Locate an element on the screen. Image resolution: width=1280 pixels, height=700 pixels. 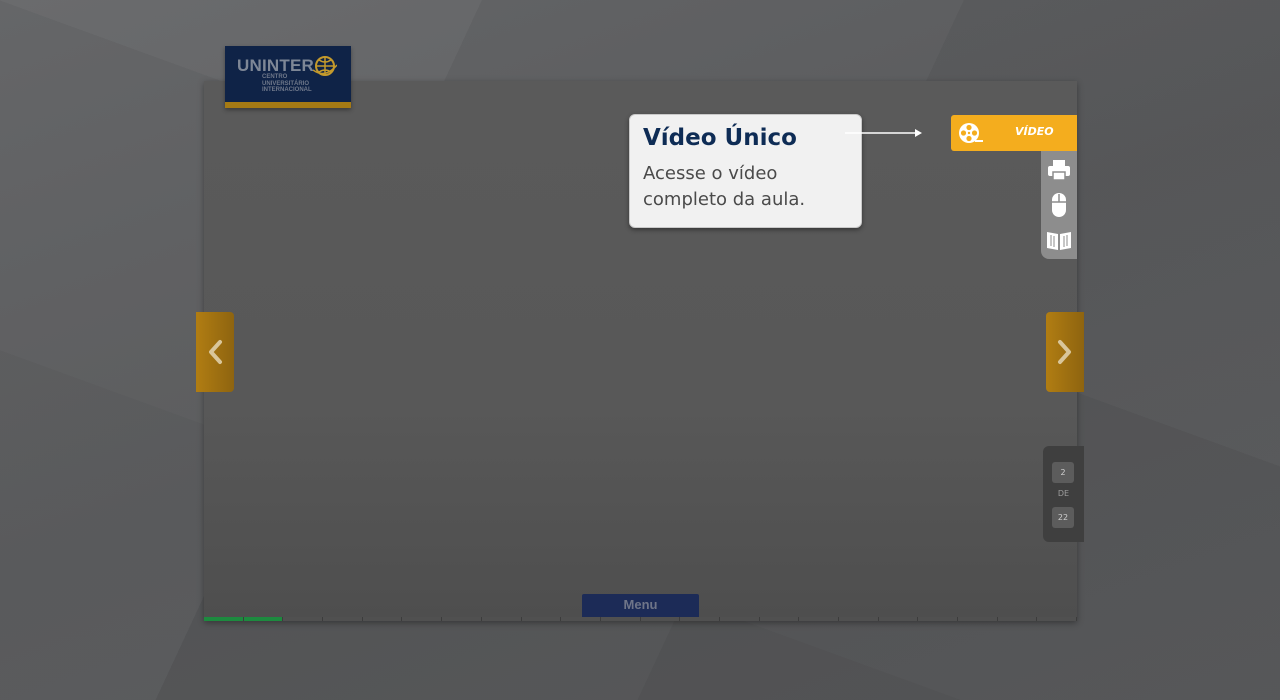
book-button is located at coordinates (1059, 240).